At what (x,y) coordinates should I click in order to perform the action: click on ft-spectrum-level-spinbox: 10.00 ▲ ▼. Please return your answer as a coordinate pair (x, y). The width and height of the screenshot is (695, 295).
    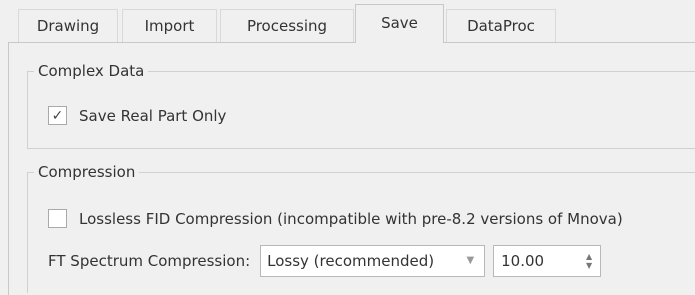
    Looking at the image, I should click on (547, 261).